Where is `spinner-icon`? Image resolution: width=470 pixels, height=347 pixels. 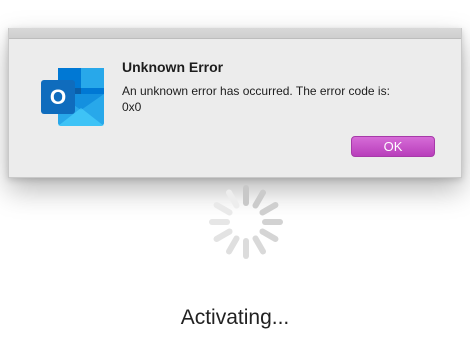 spinner-icon is located at coordinates (246, 222).